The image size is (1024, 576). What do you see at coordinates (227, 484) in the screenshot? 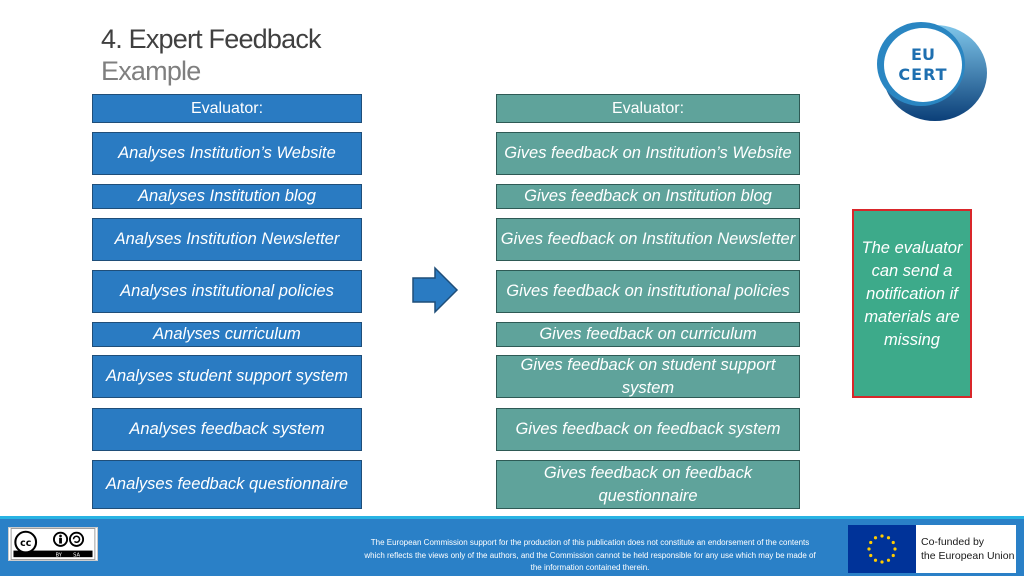
I see `left-item-feedback-questionnaire: Analyses feedback questionnaire` at bounding box center [227, 484].